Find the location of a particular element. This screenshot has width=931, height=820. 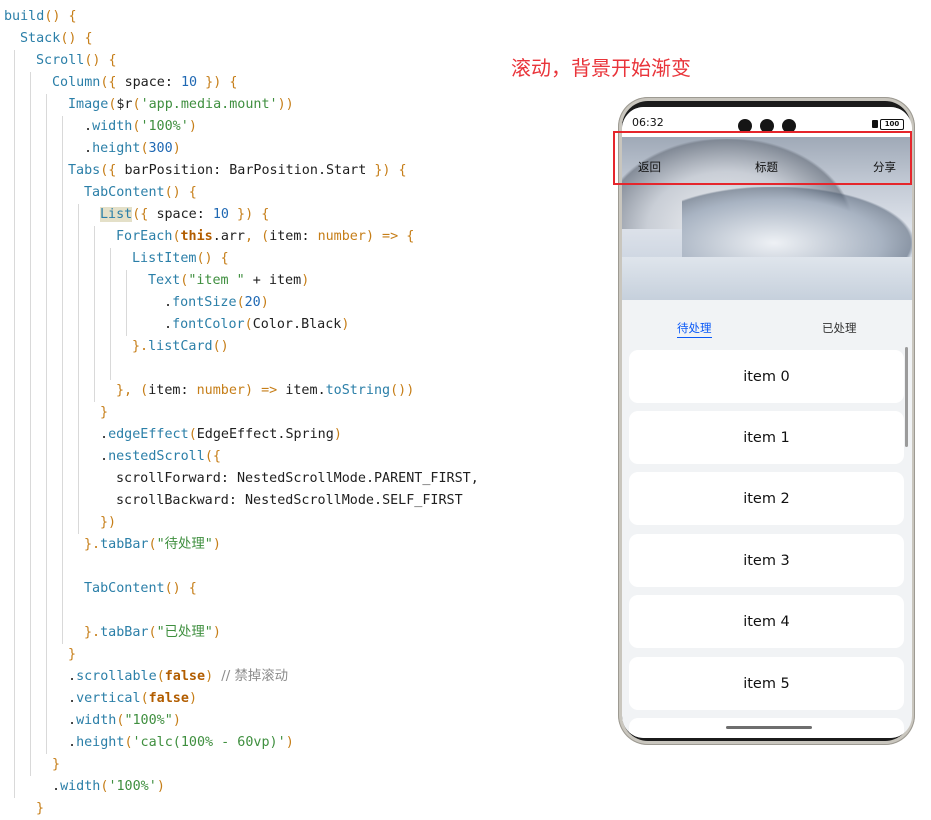

code-token: fontSize is located at coordinates (204, 302).